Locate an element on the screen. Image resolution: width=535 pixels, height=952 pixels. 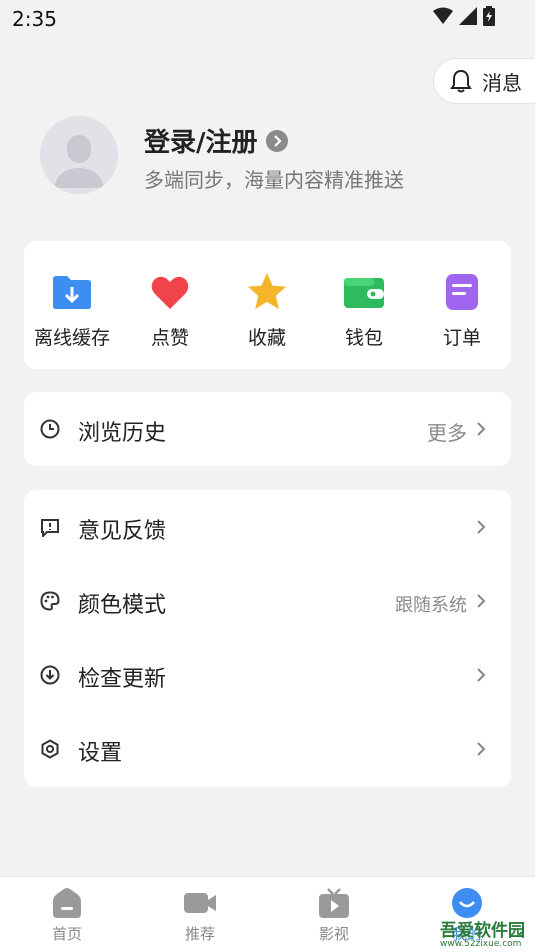
signal-icon is located at coordinates (468, 16).